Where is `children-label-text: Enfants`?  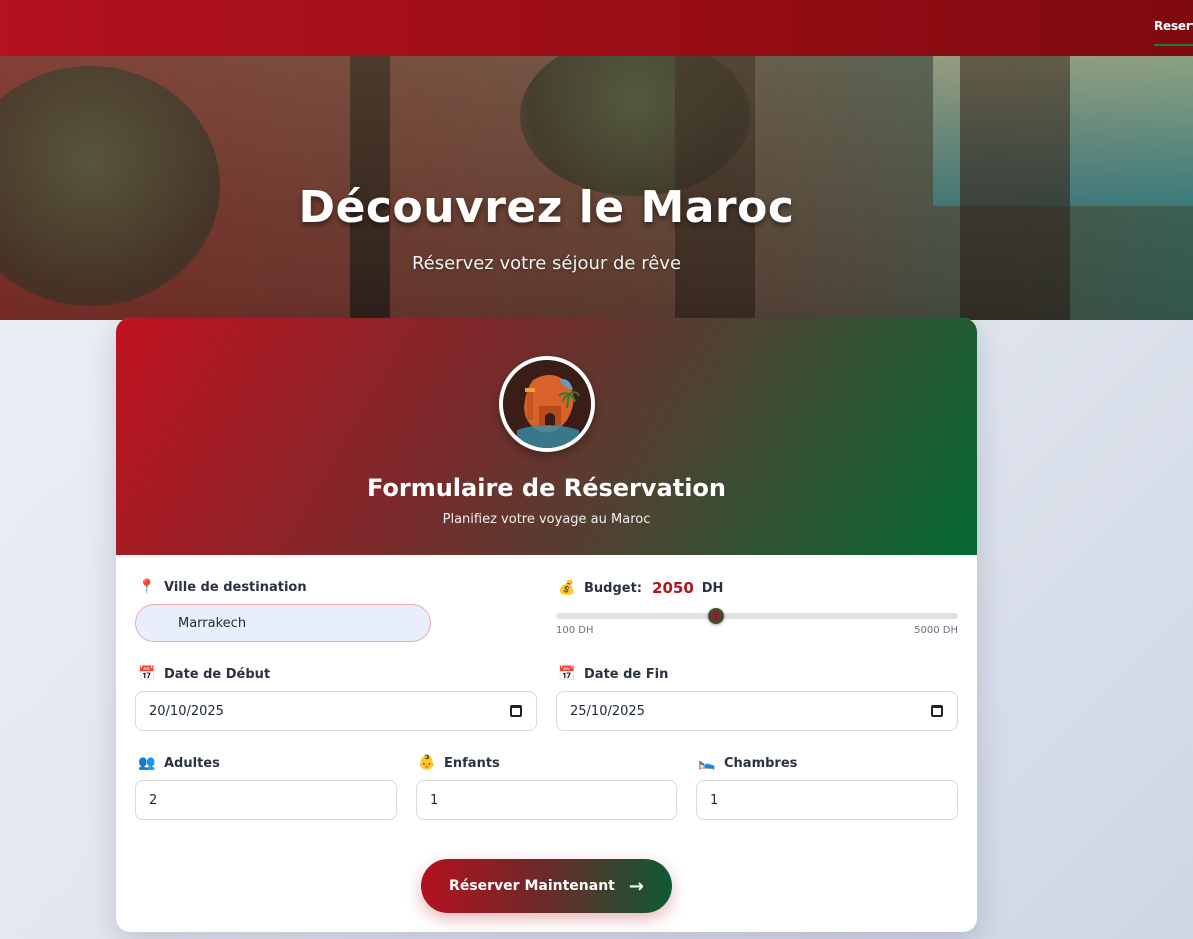 children-label-text: Enfants is located at coordinates (472, 763).